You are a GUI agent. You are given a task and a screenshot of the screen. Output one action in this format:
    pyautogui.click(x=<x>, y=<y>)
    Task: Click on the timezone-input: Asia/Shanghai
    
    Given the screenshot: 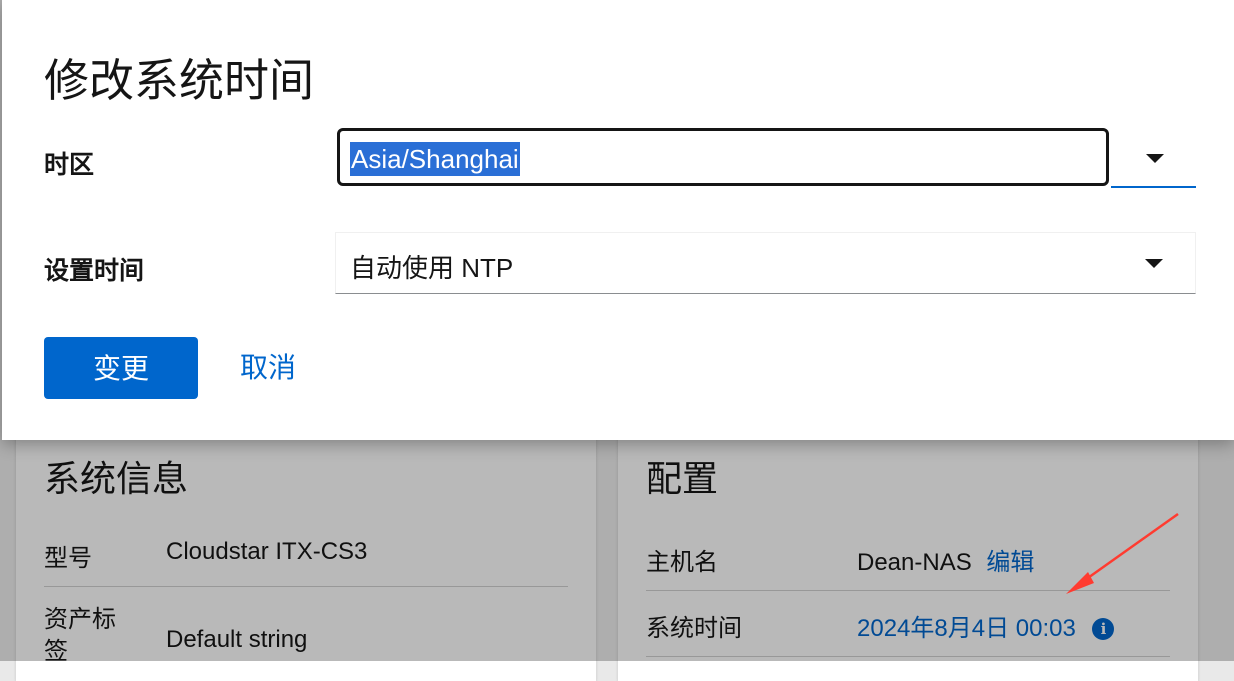 What is the action you would take?
    pyautogui.click(x=723, y=157)
    